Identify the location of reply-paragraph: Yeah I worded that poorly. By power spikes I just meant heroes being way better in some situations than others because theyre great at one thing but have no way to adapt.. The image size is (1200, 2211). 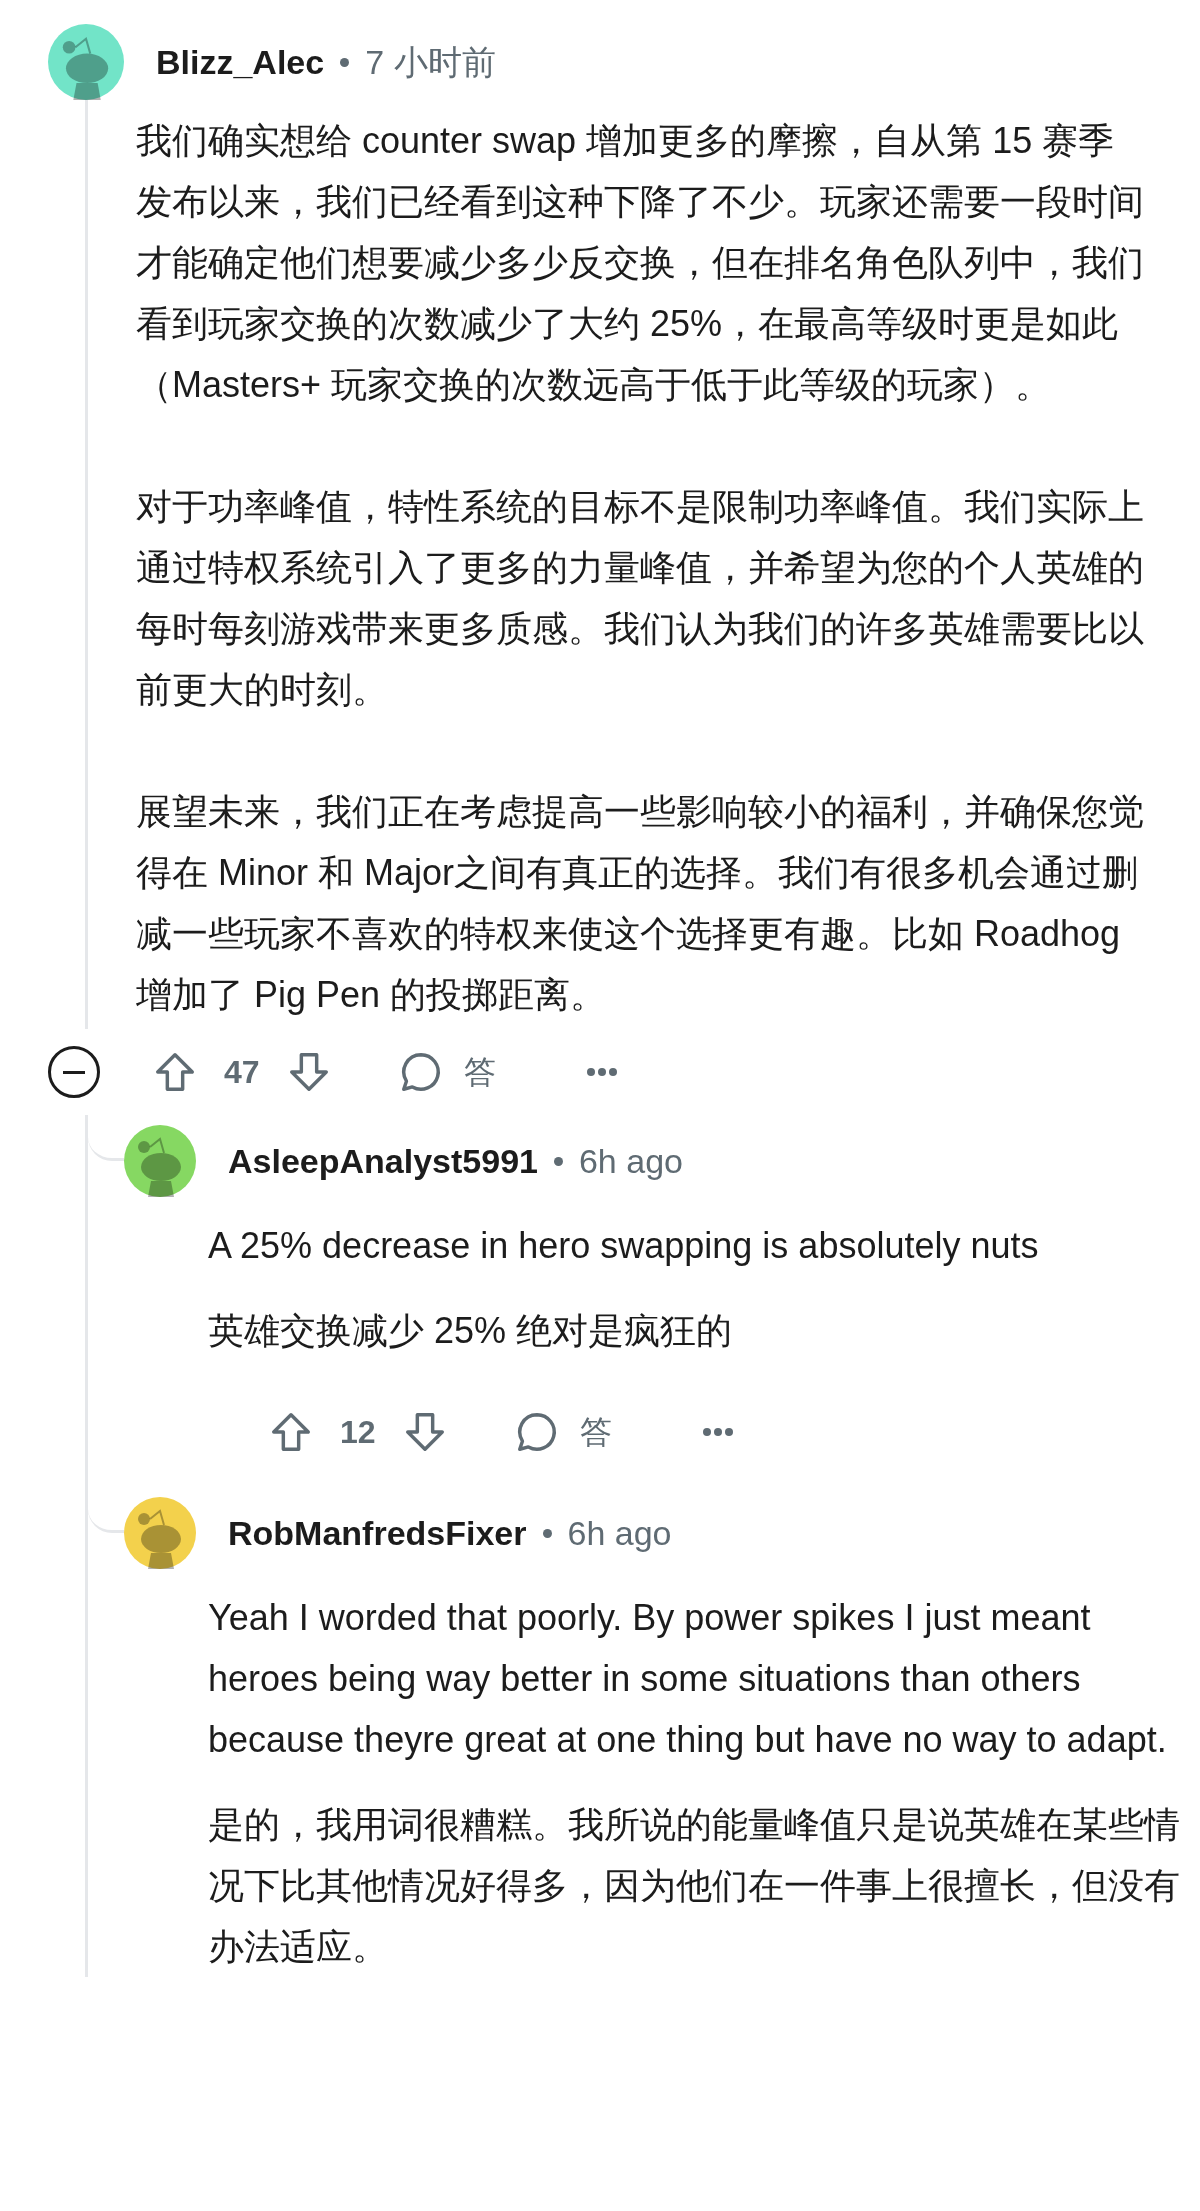
(688, 1679).